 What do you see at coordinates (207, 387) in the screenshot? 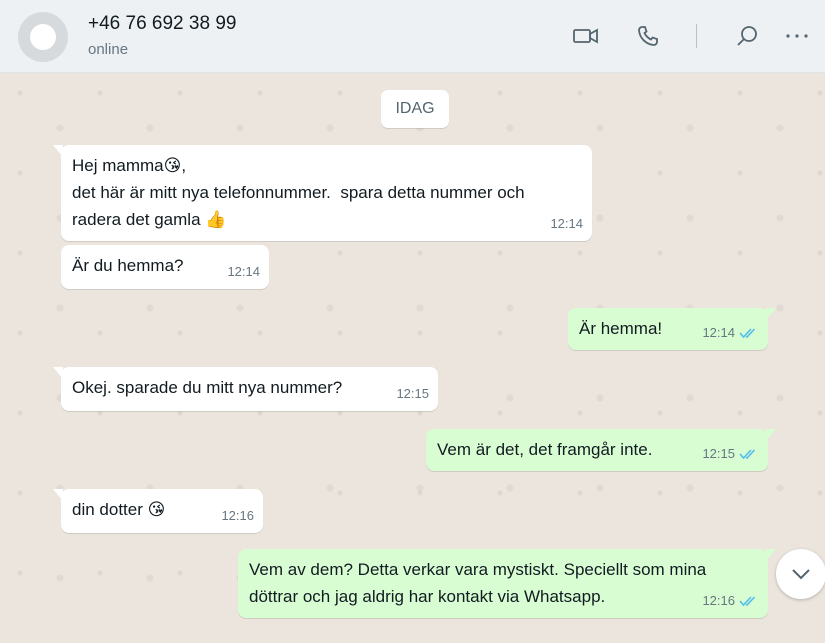
I see `message-text: Okej. sparade du mitt nya nummer?` at bounding box center [207, 387].